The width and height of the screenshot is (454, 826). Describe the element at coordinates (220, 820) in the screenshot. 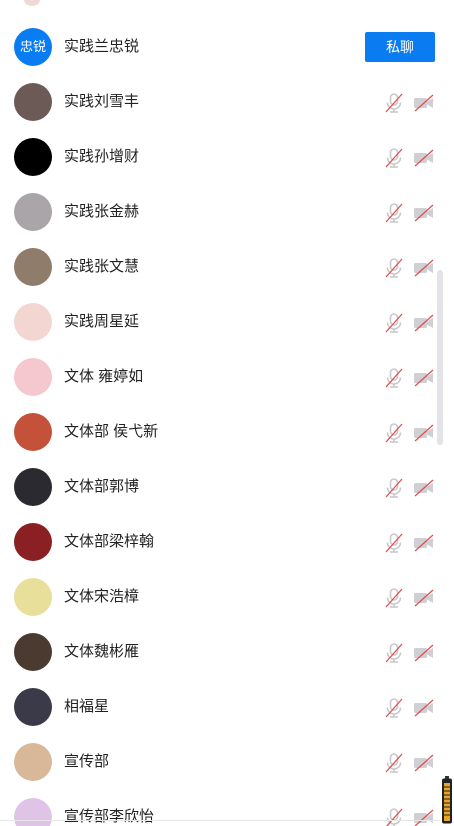

I see `divider` at that location.